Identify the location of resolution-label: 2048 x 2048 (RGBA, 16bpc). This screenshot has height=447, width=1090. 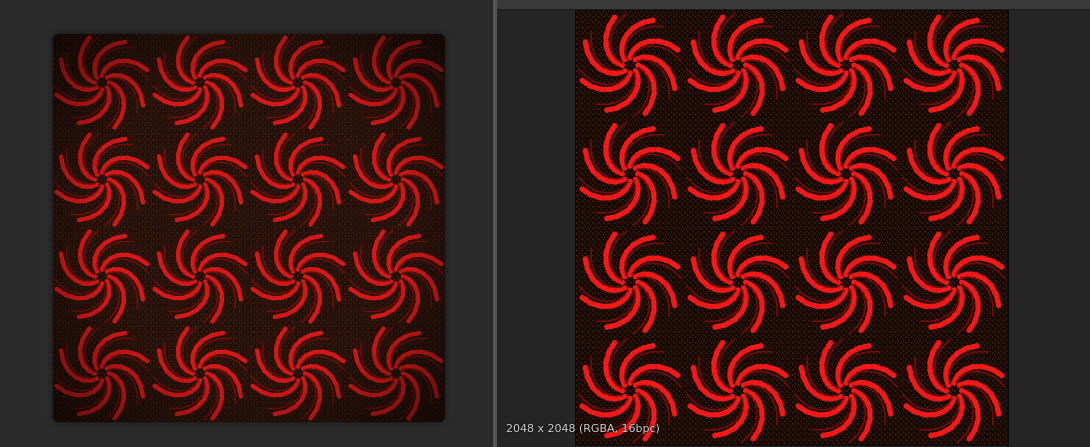
(583, 428).